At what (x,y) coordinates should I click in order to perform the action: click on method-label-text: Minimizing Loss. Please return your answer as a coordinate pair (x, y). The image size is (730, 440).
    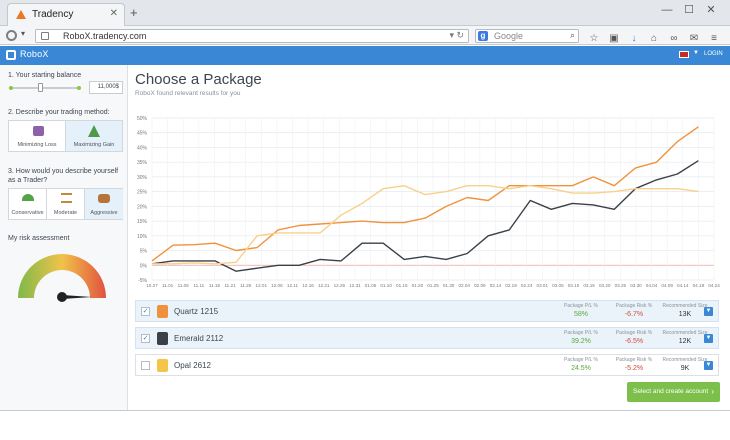
    Looking at the image, I should click on (37, 145).